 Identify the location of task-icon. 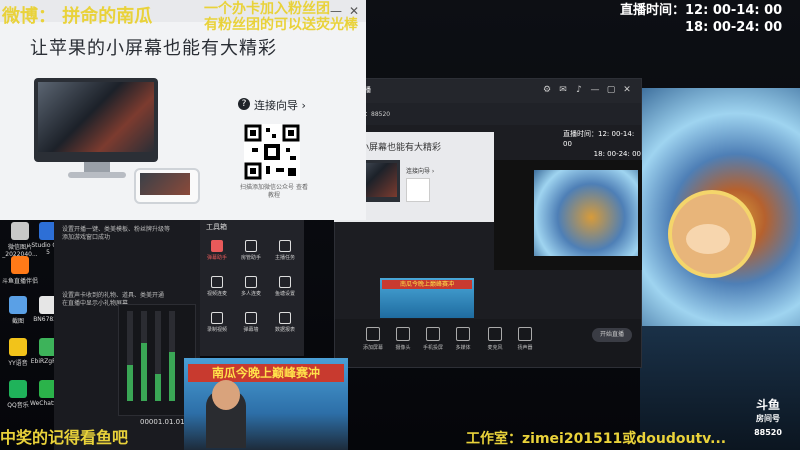
(285, 246).